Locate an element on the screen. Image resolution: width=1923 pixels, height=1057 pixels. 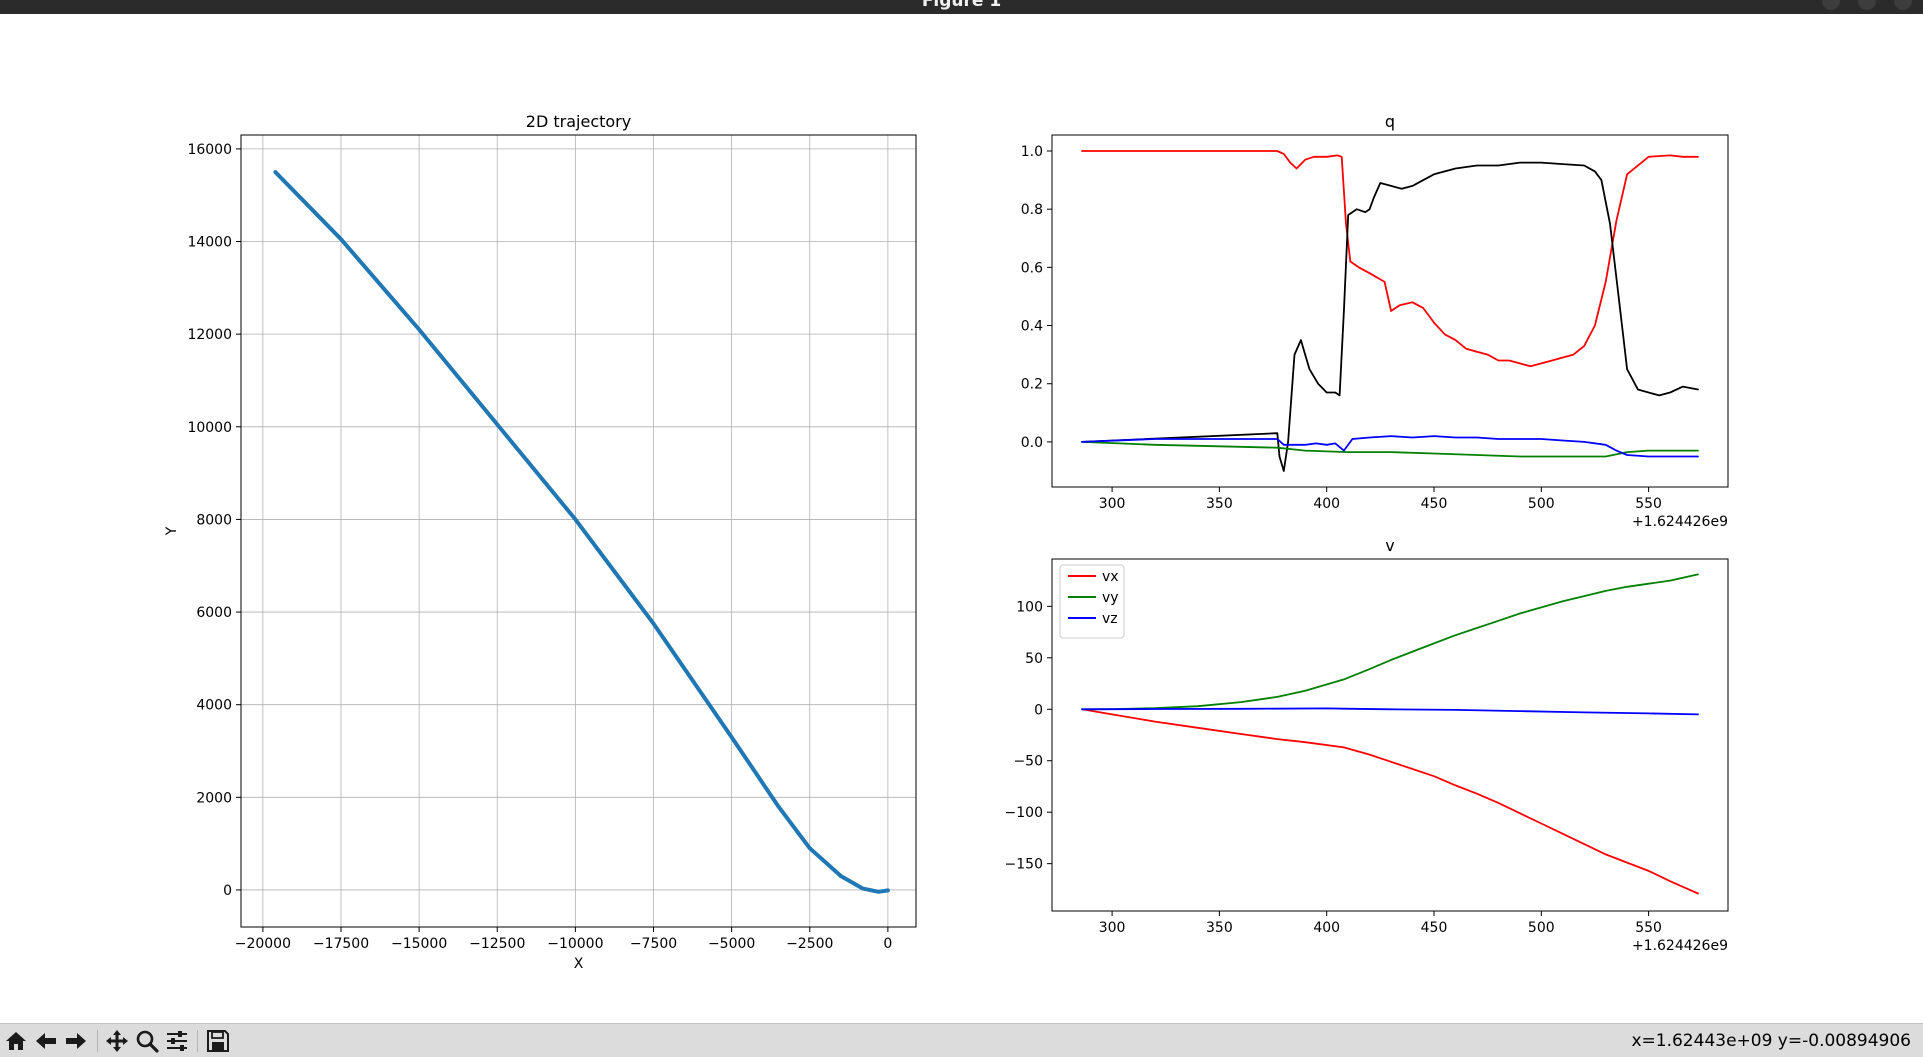
chart3-legend-label-vx: vx is located at coordinates (1110, 577).